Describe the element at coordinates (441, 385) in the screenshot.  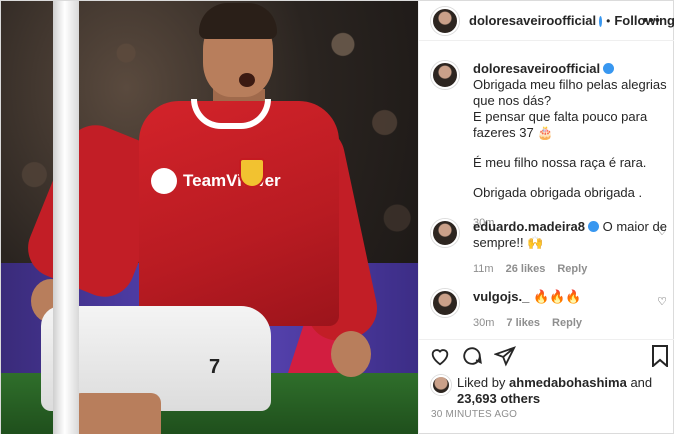
I see `liker-avatar` at that location.